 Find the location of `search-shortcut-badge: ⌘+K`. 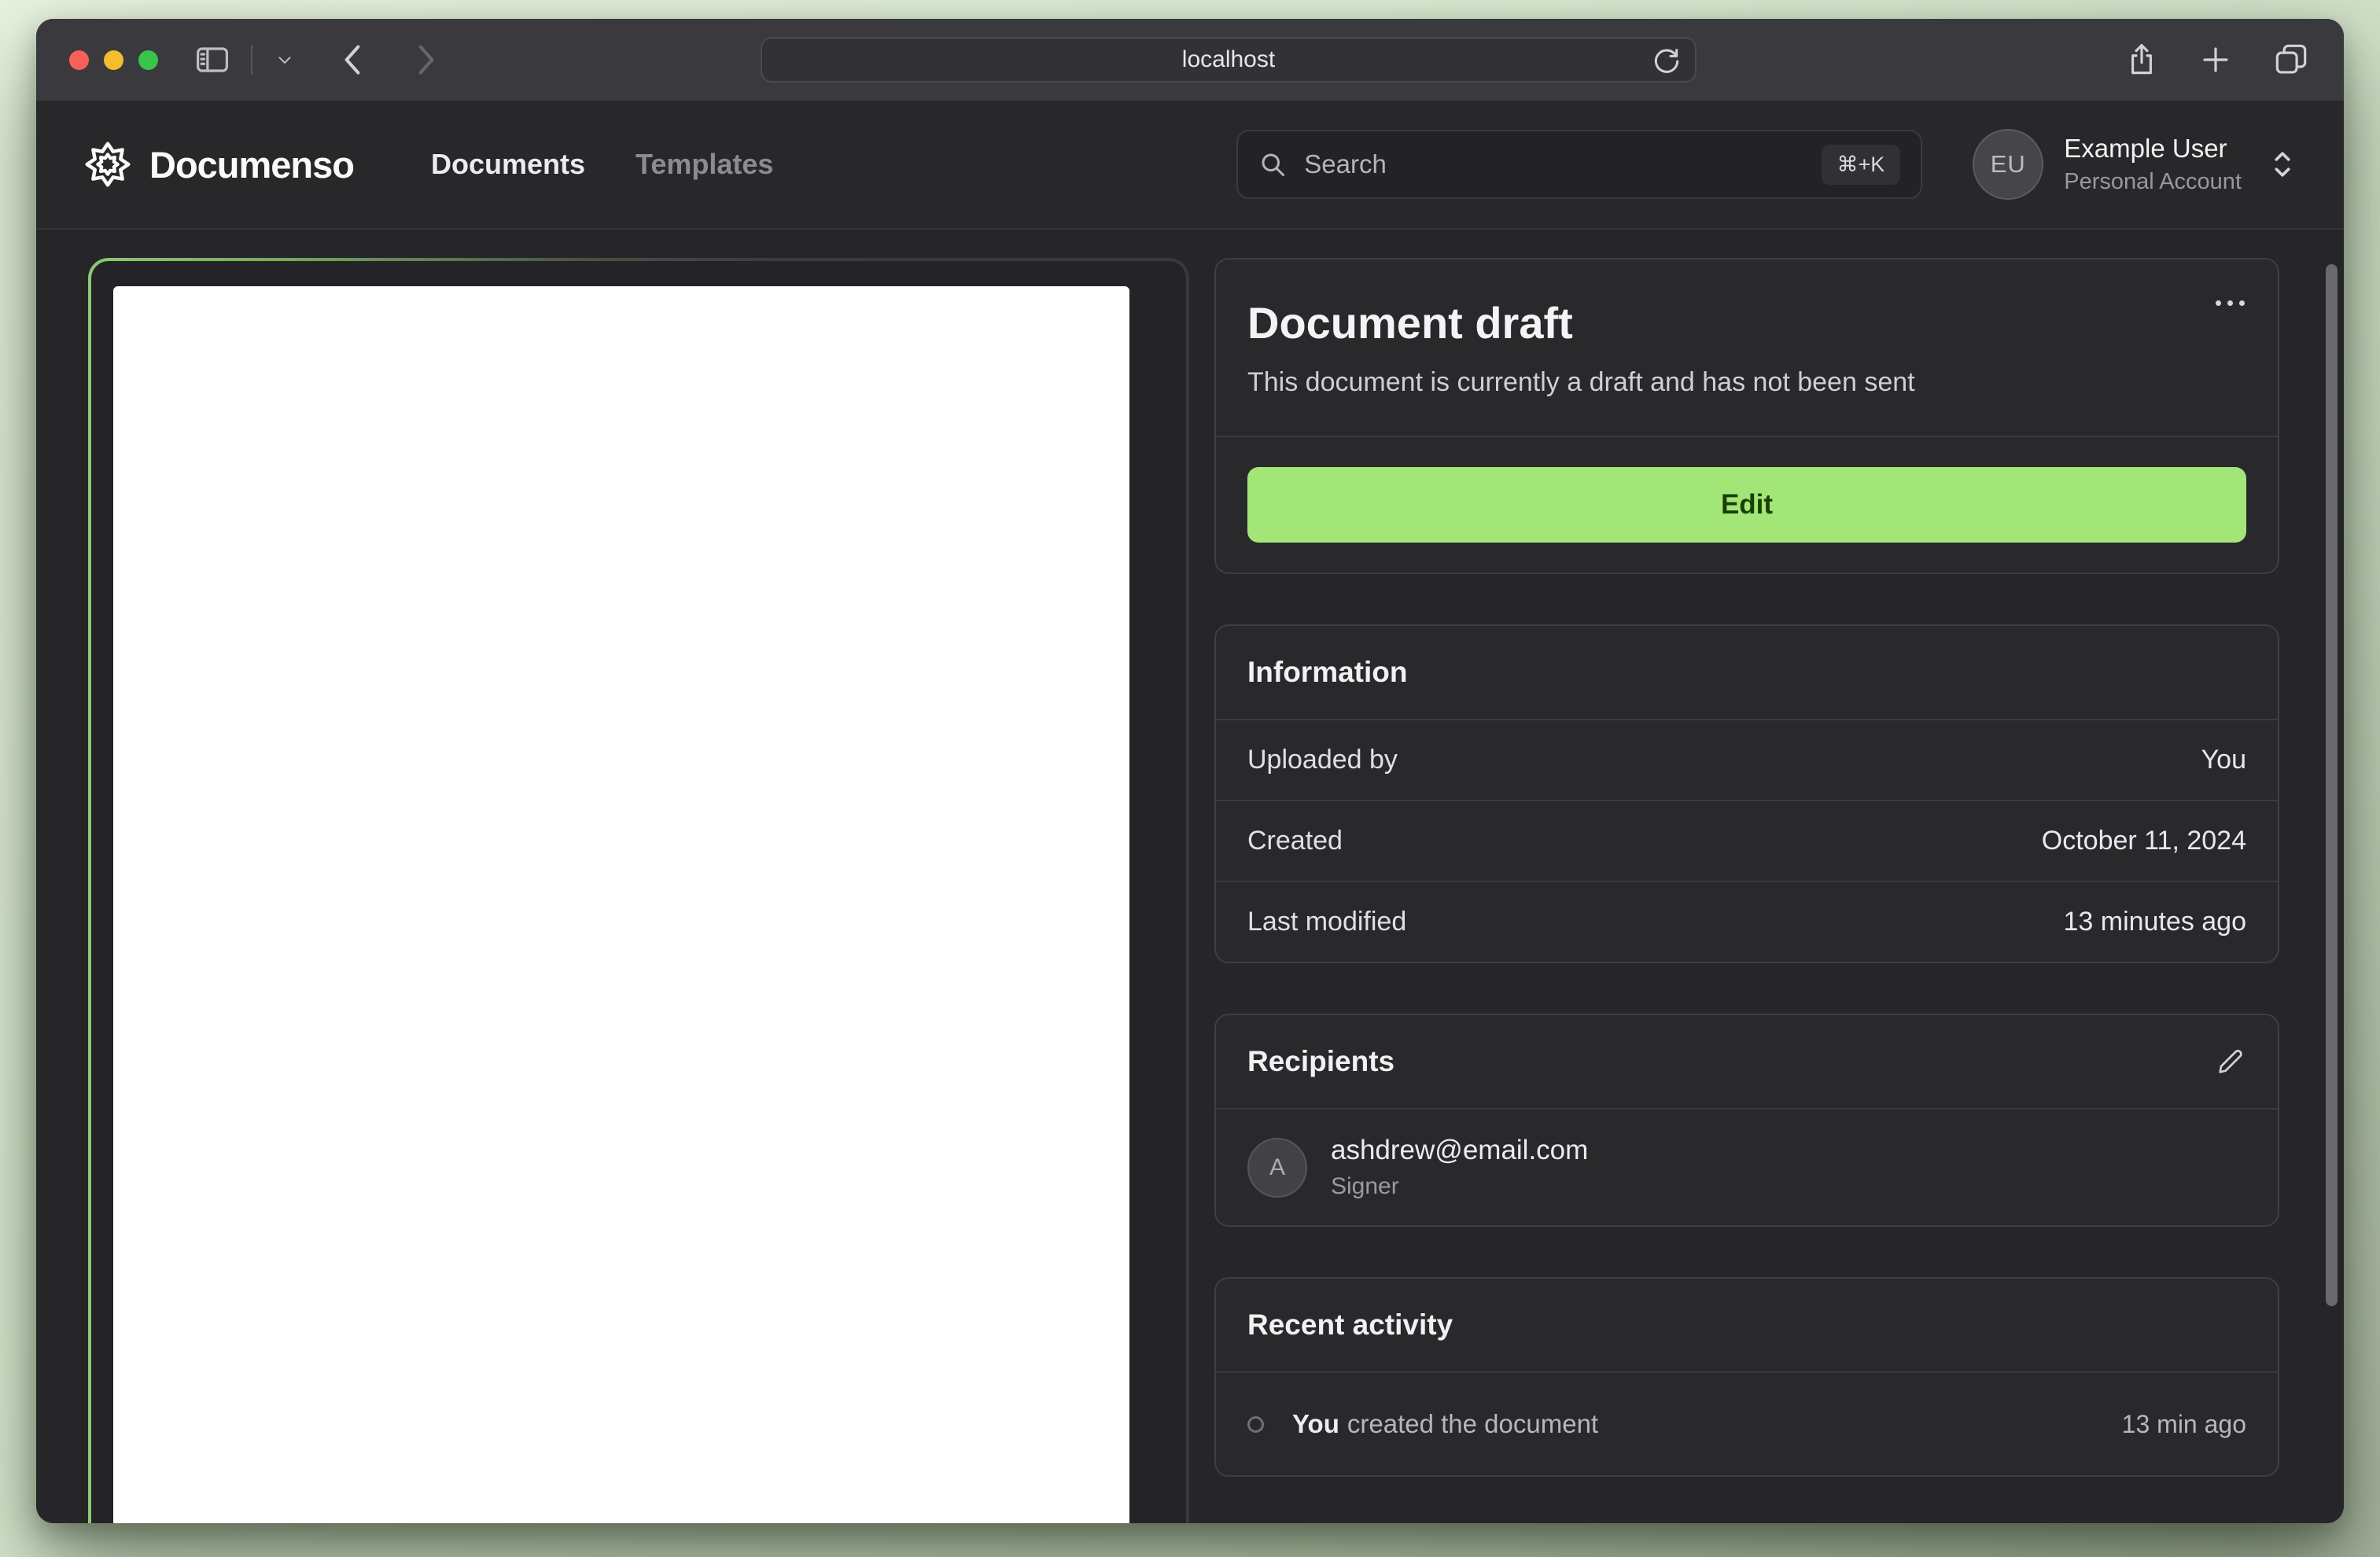

search-shortcut-badge: ⌘+K is located at coordinates (1861, 164).